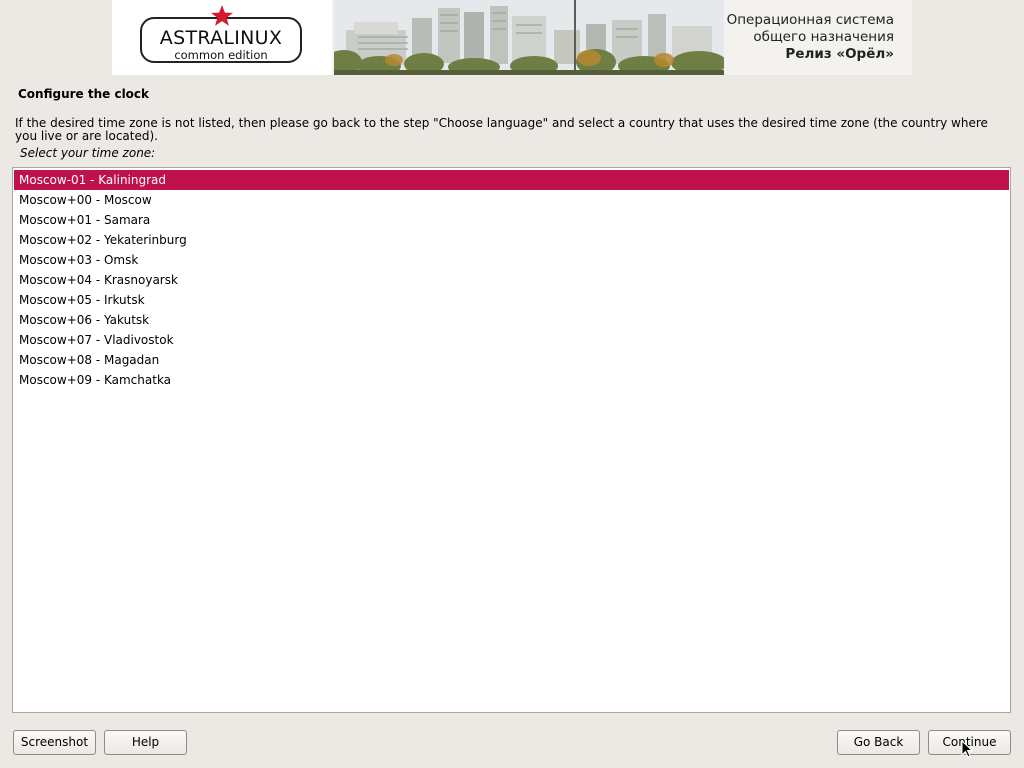 Image resolution: width=1024 pixels, height=768 pixels. I want to click on timezone-prompt: Select your time zone:, so click(88, 153).